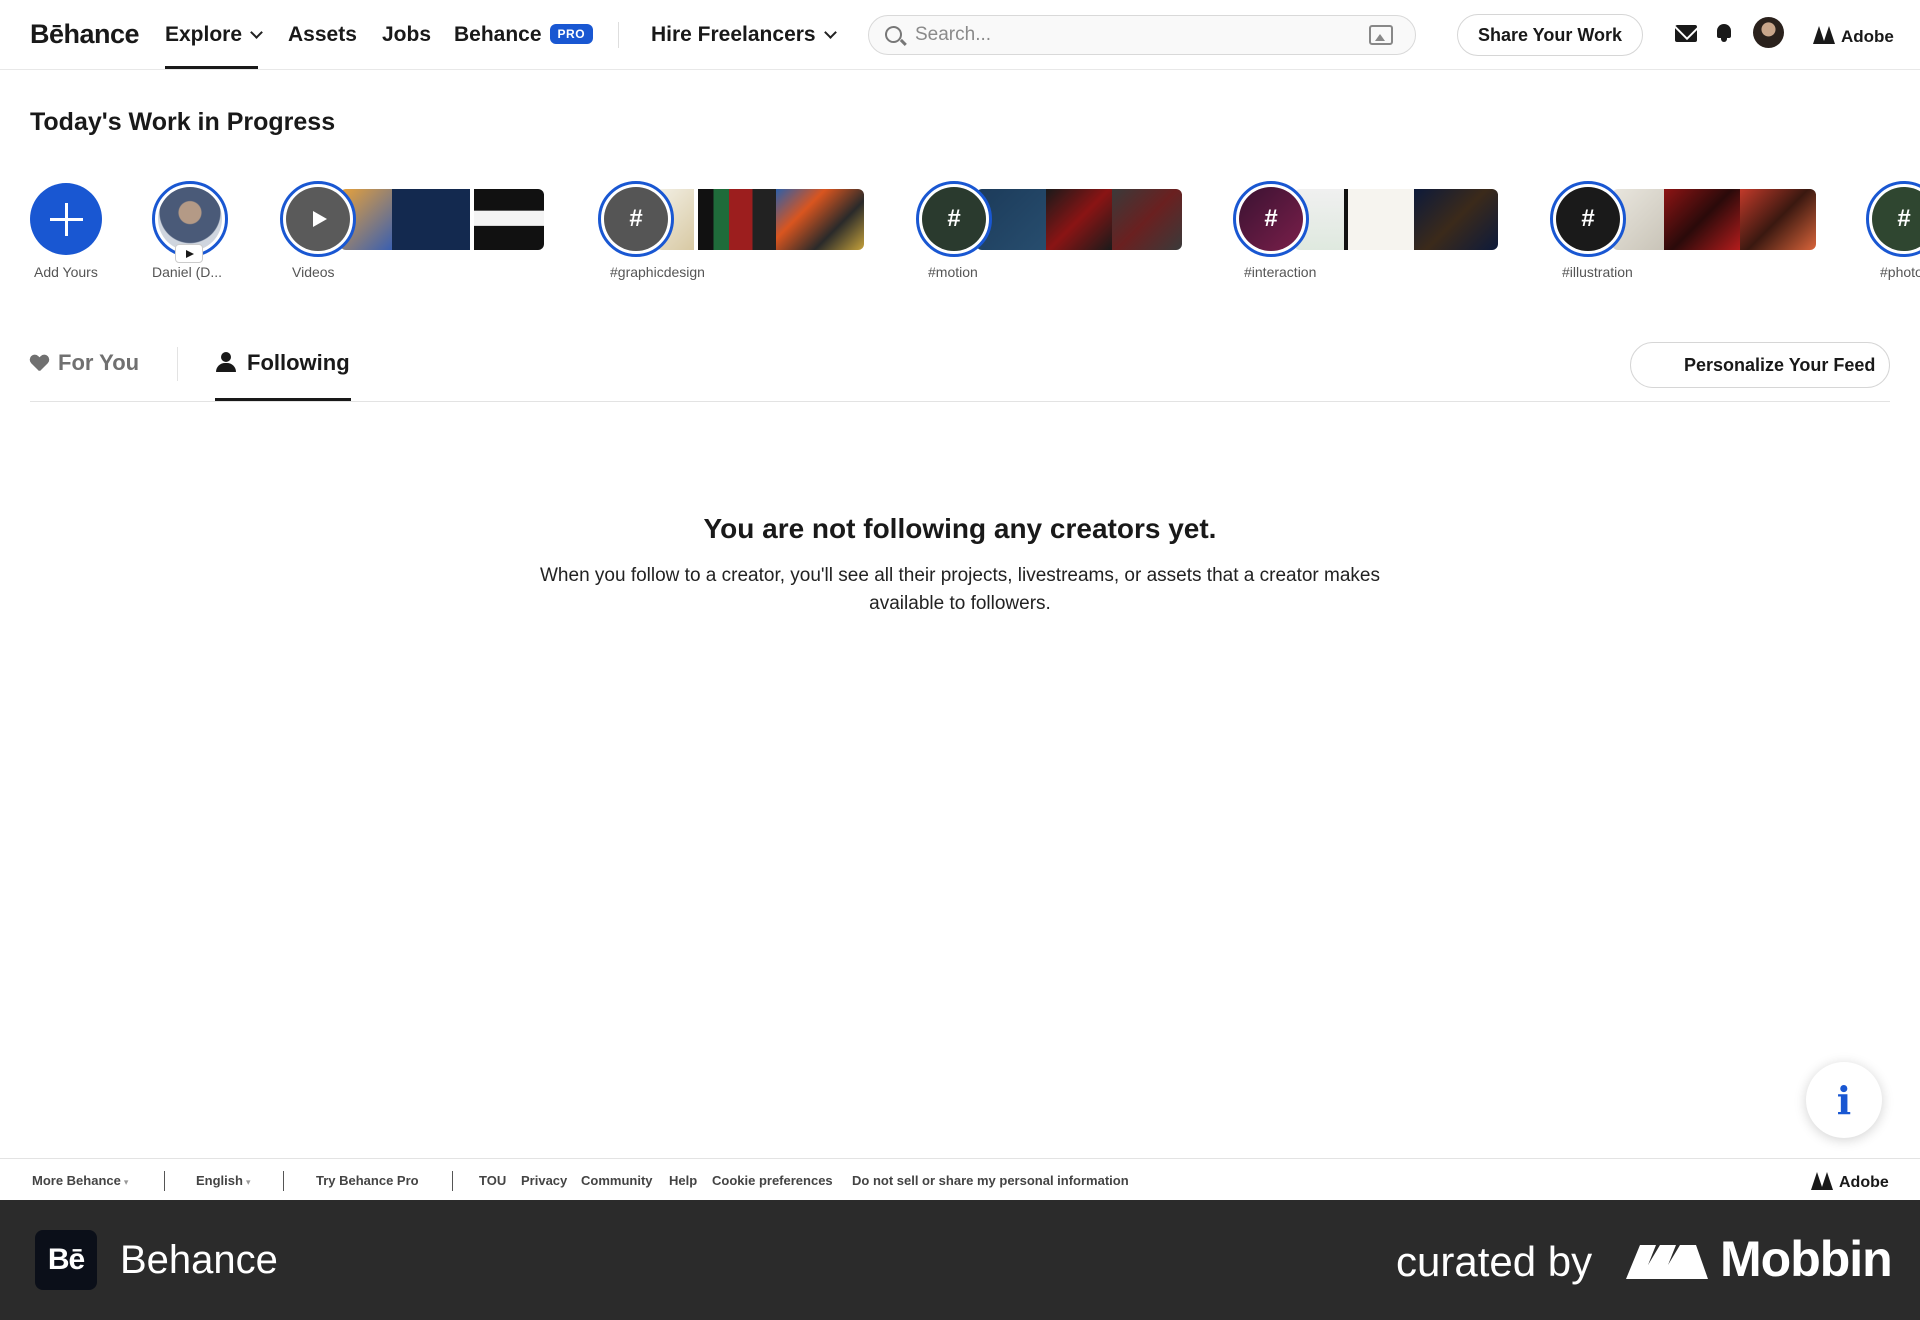  Describe the element at coordinates (960, 1260) in the screenshot. I see `curation-banner: Bē Behance curated by Mobbin` at that location.